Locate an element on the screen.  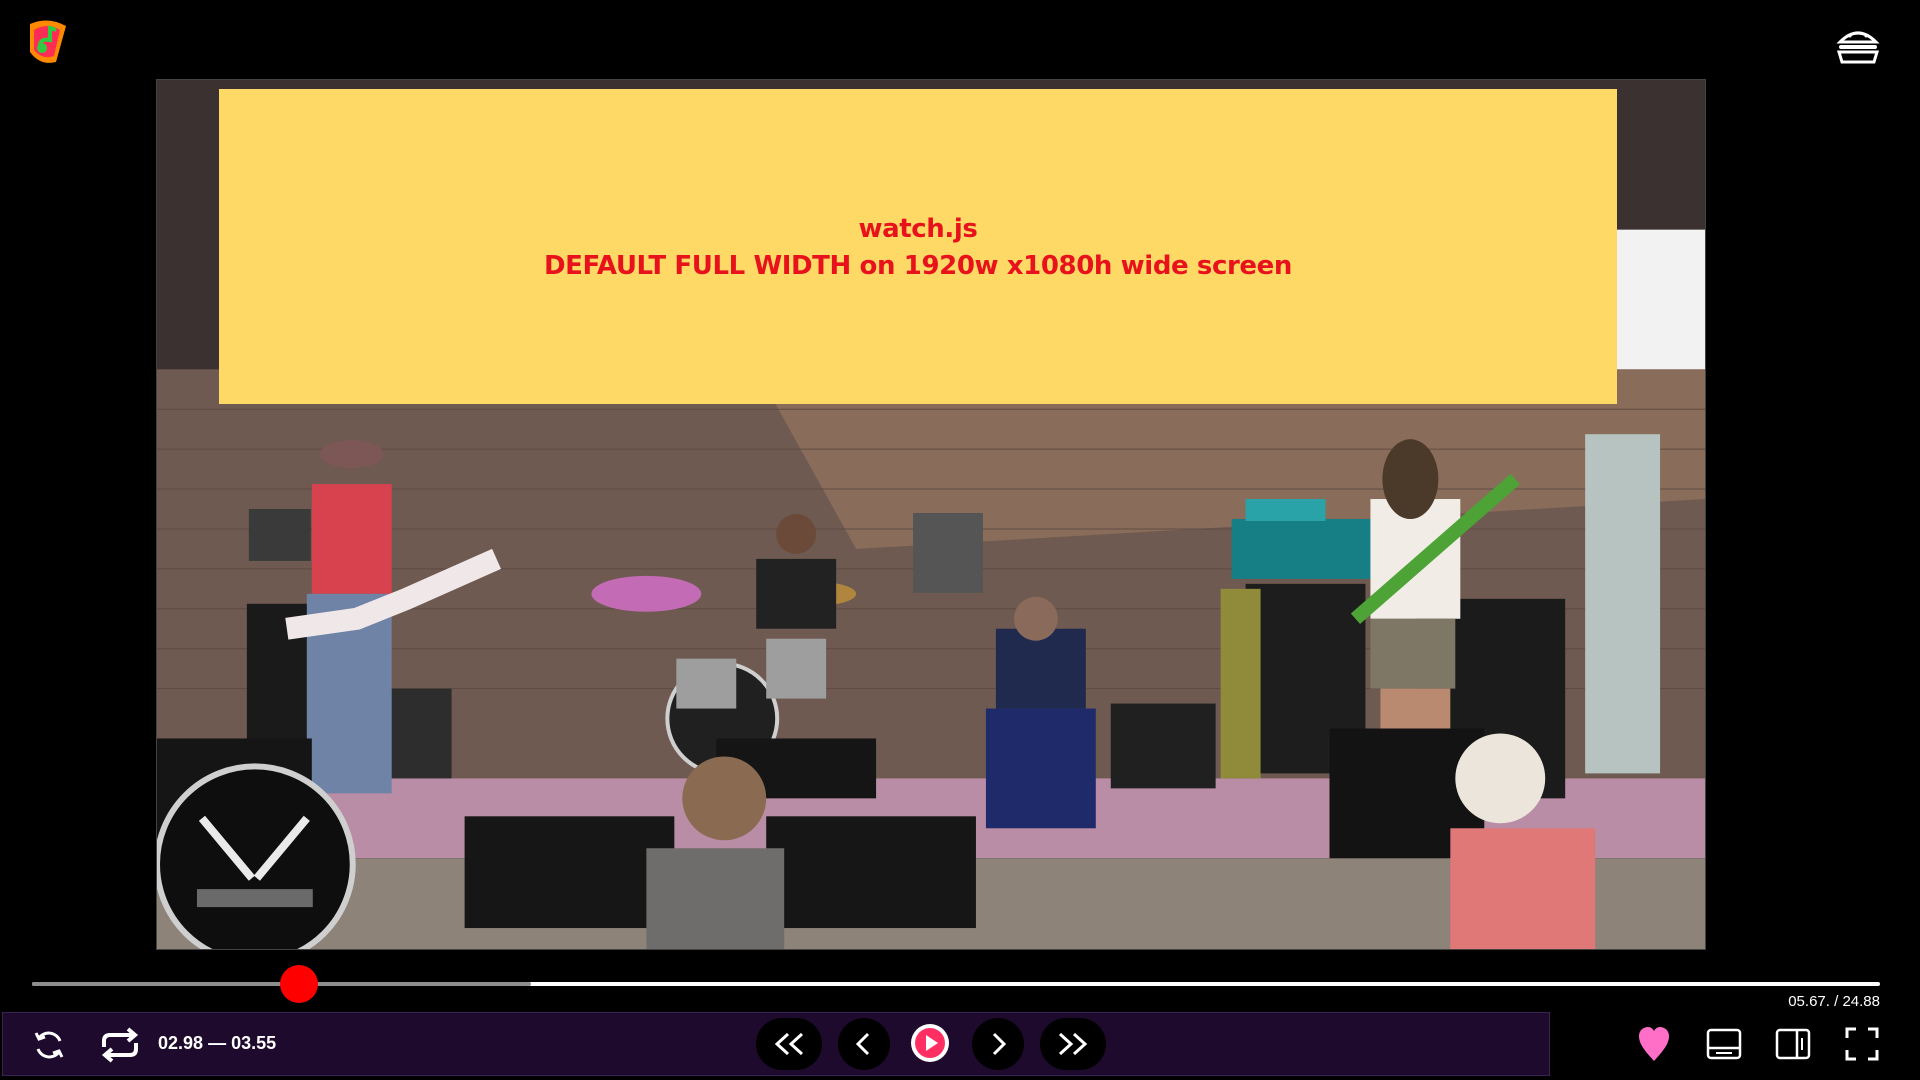
play-icon is located at coordinates (930, 1043).